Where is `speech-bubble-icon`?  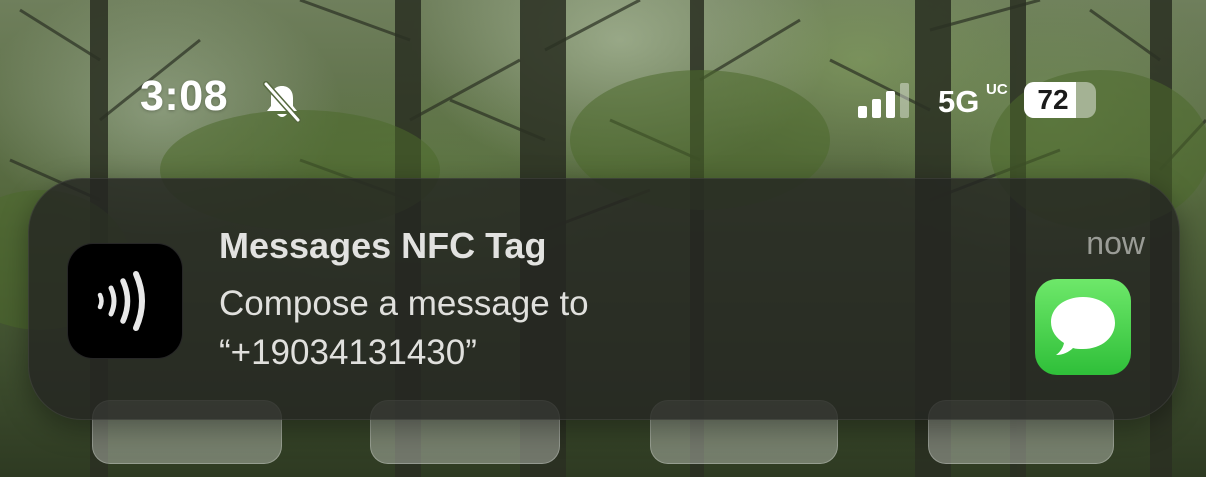
speech-bubble-icon is located at coordinates (1083, 326).